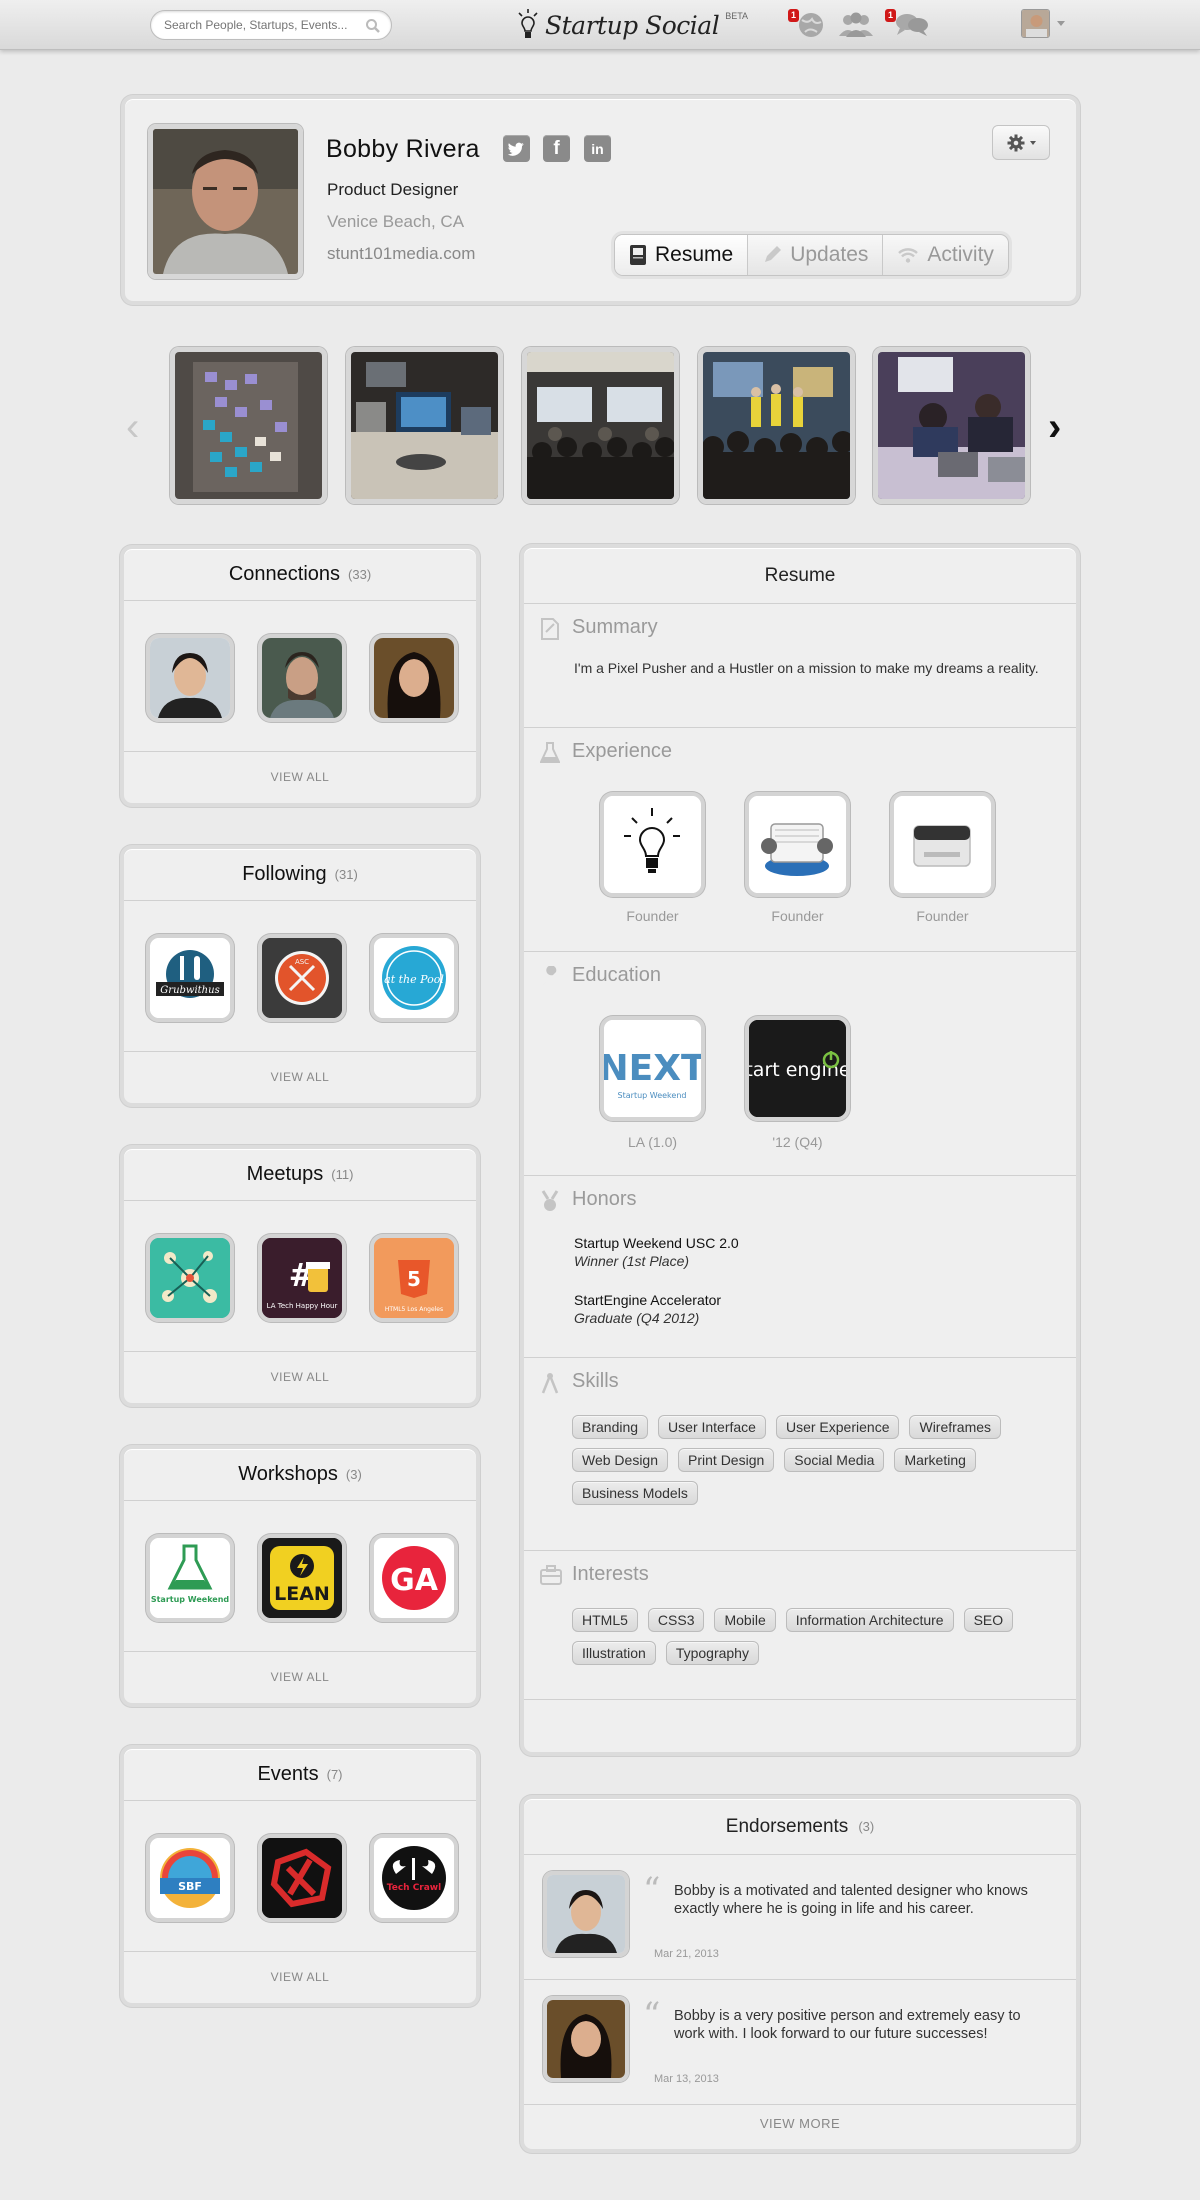 Image resolution: width=1200 pixels, height=2200 pixels. What do you see at coordinates (414, 1878) in the screenshot?
I see `event-logo-tech-crawl: Tech Crawl` at bounding box center [414, 1878].